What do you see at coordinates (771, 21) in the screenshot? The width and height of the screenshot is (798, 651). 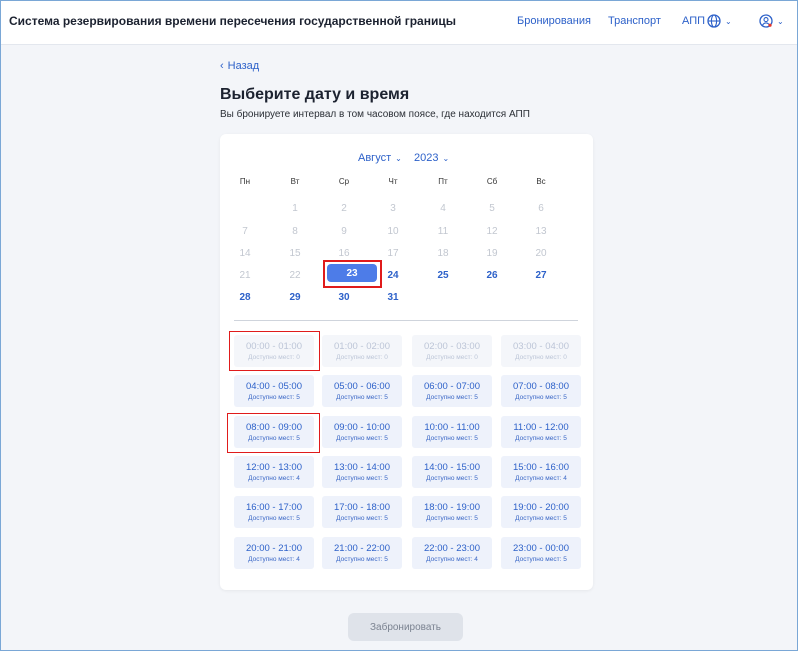 I see `user-menu: ⌄` at bounding box center [771, 21].